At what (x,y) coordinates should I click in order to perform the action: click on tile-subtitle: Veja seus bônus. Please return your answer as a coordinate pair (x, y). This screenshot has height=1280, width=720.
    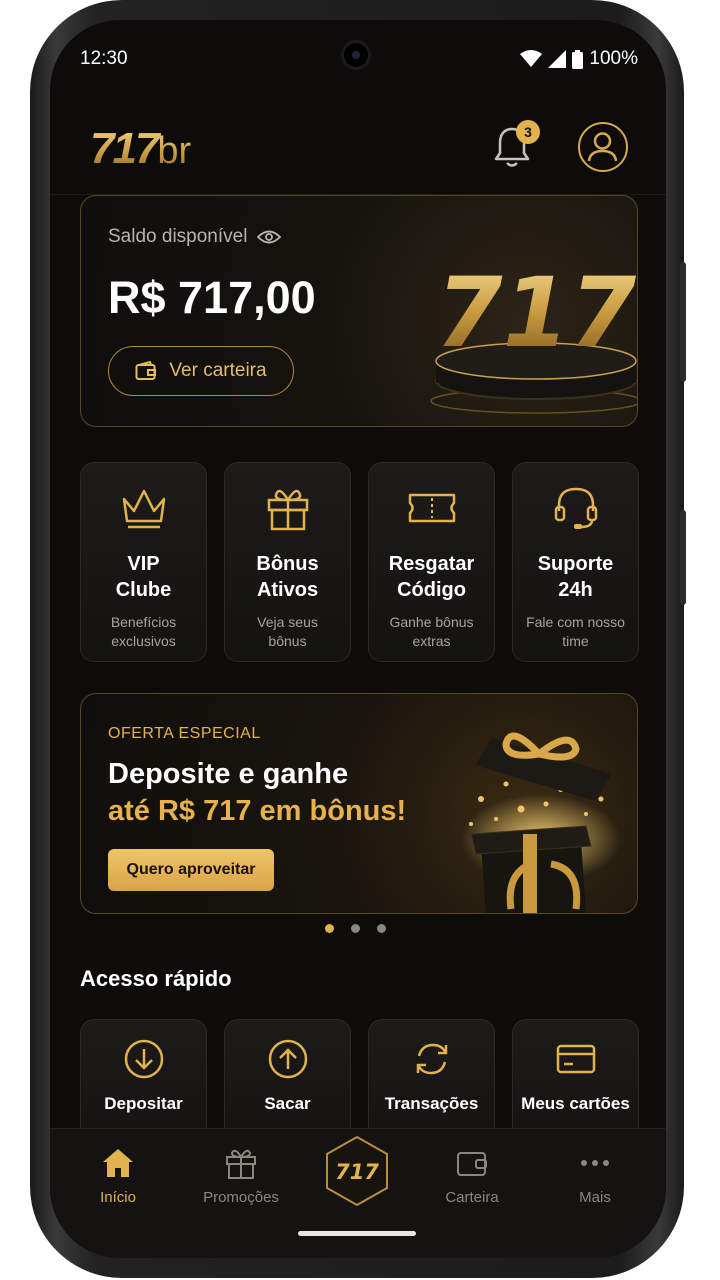
    Looking at the image, I should click on (287, 631).